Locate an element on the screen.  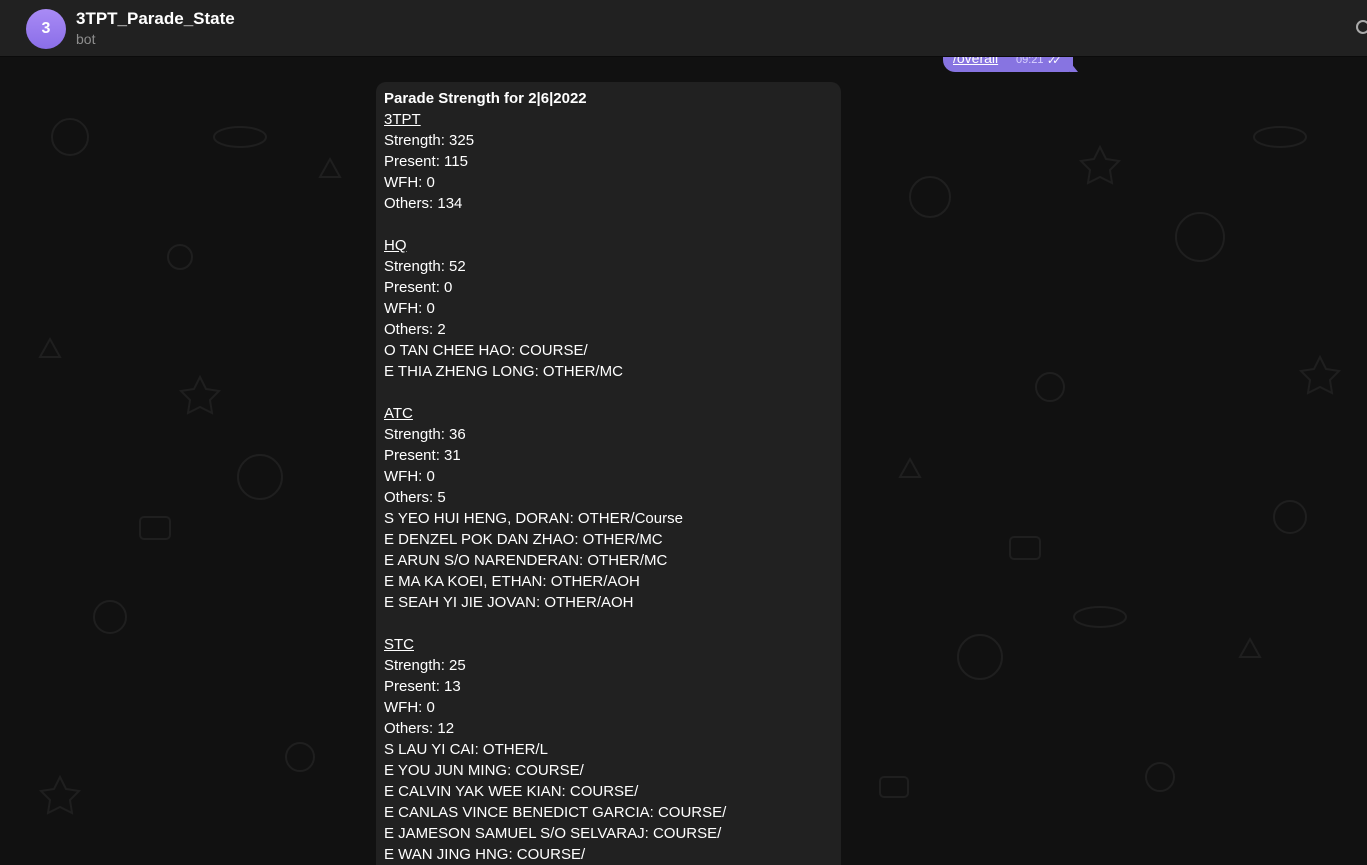
message-line: Others: 12 is located at coordinates (419, 728).